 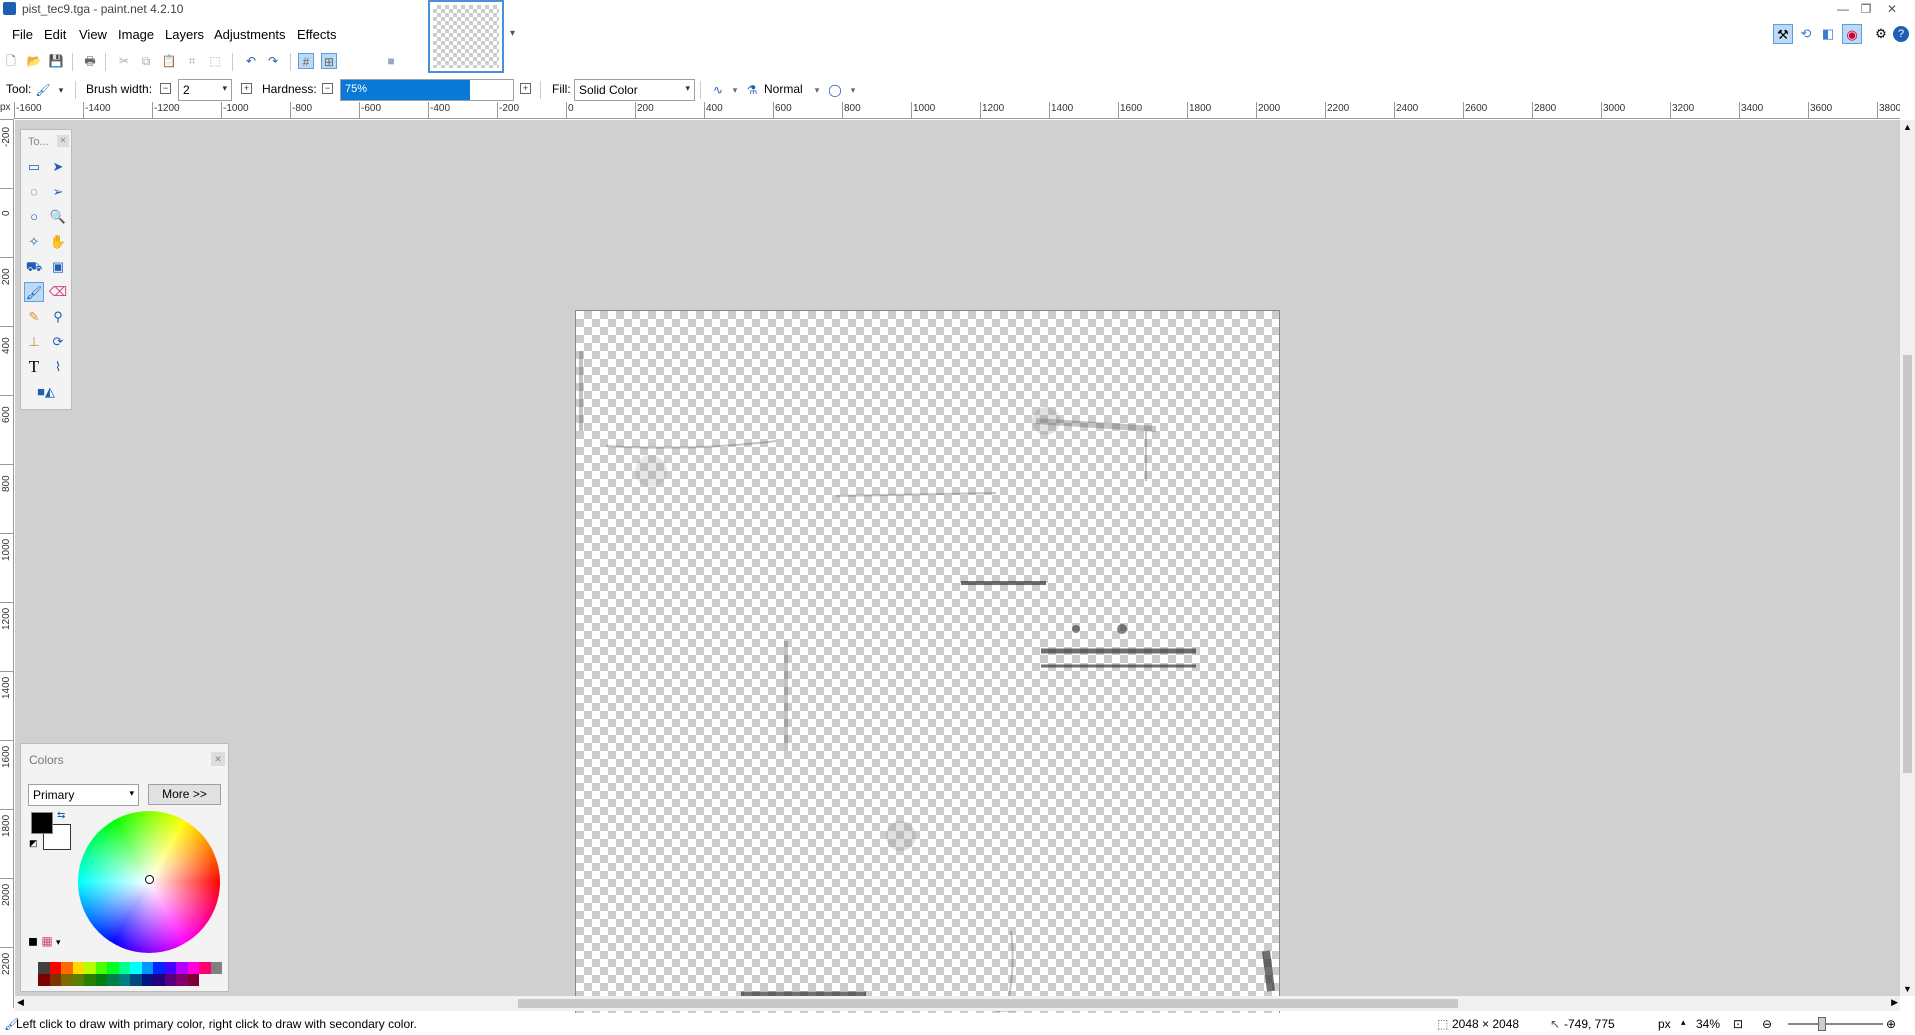 What do you see at coordinates (783, 89) in the screenshot?
I see `blend-mode-label: Normal` at bounding box center [783, 89].